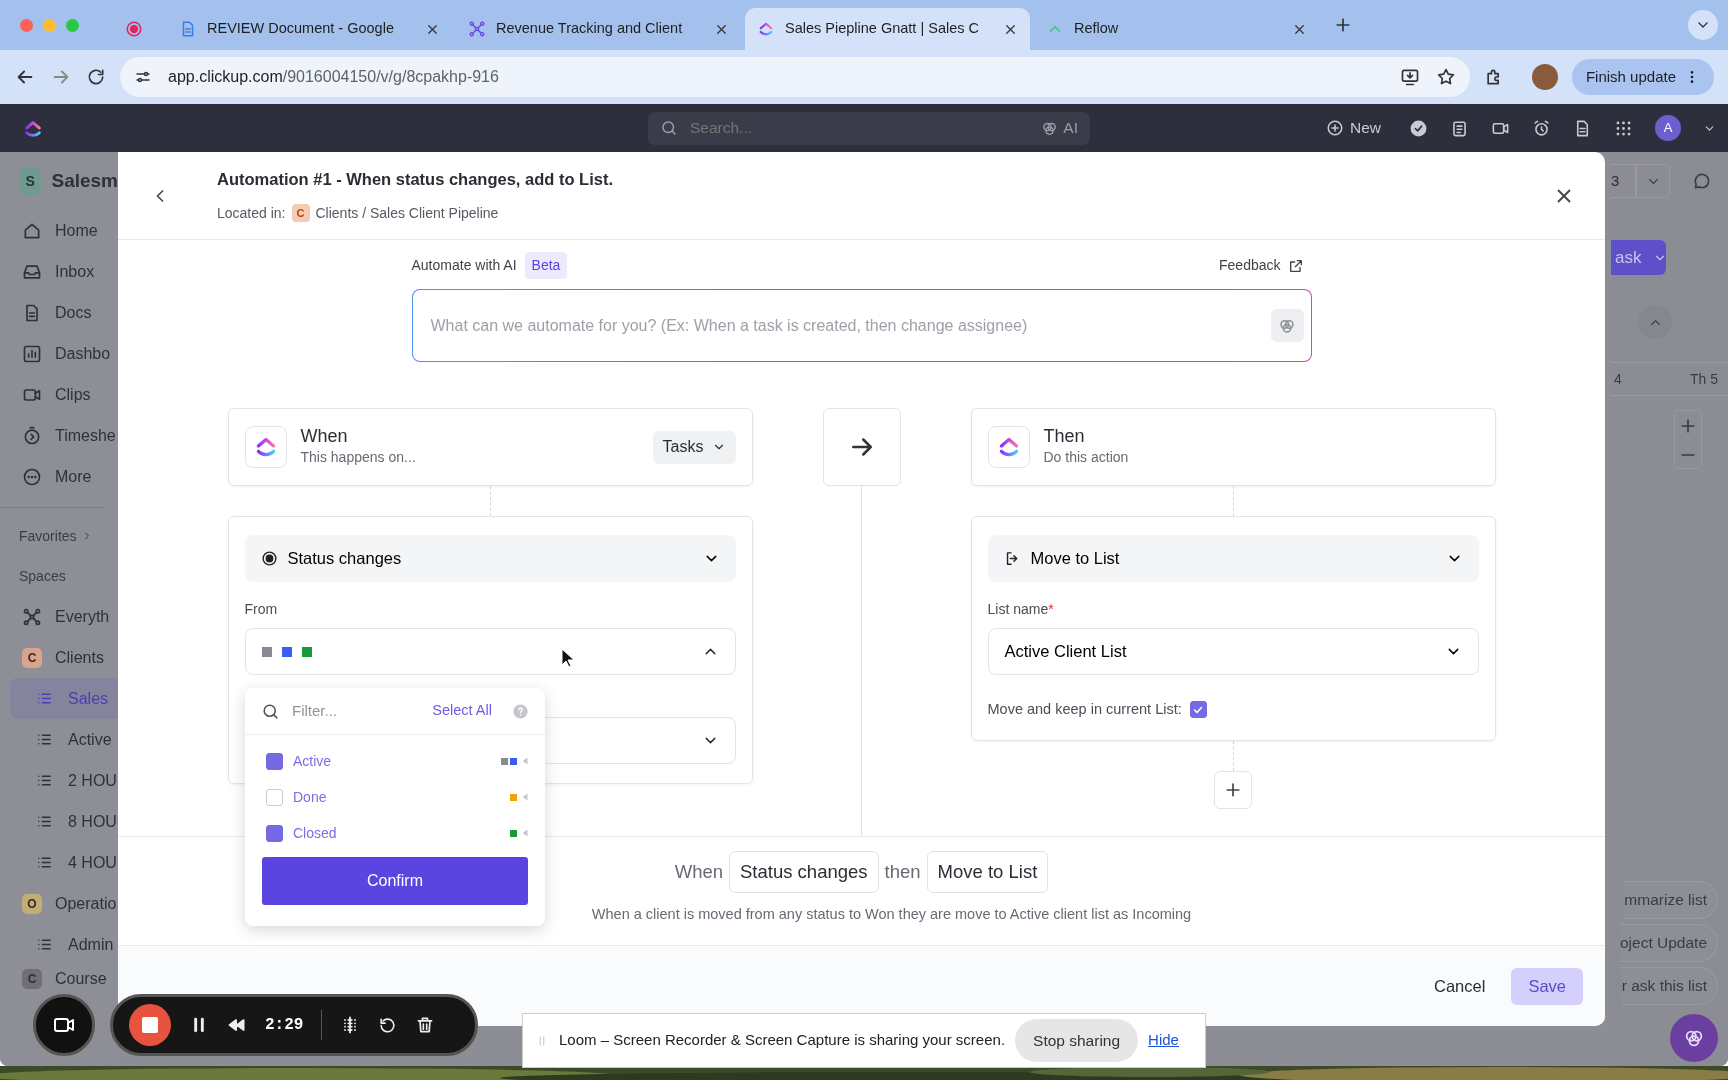 This screenshot has width=1728, height=1080. I want to click on action-dropdown: Move to List, so click(1233, 558).